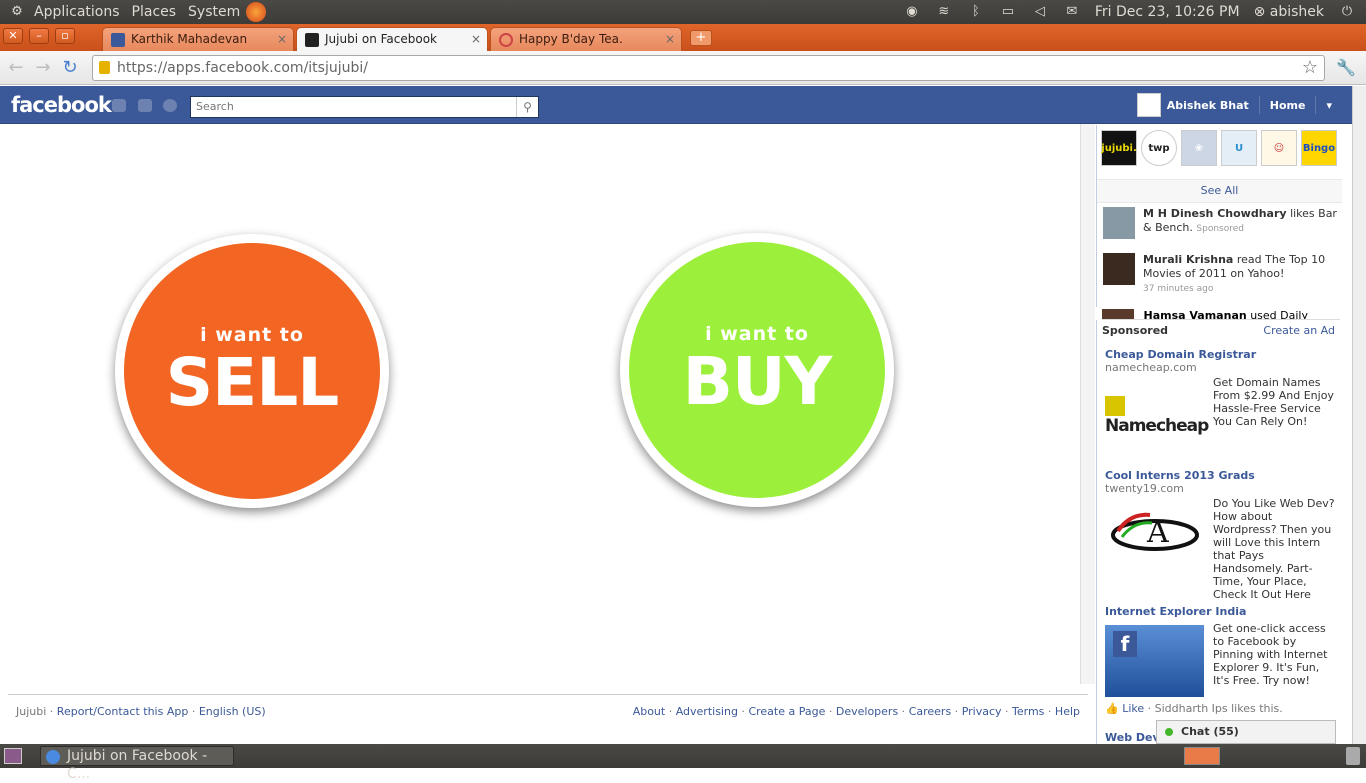 This screenshot has width=1366, height=783. I want to click on footer-help: Help, so click(1067, 711).